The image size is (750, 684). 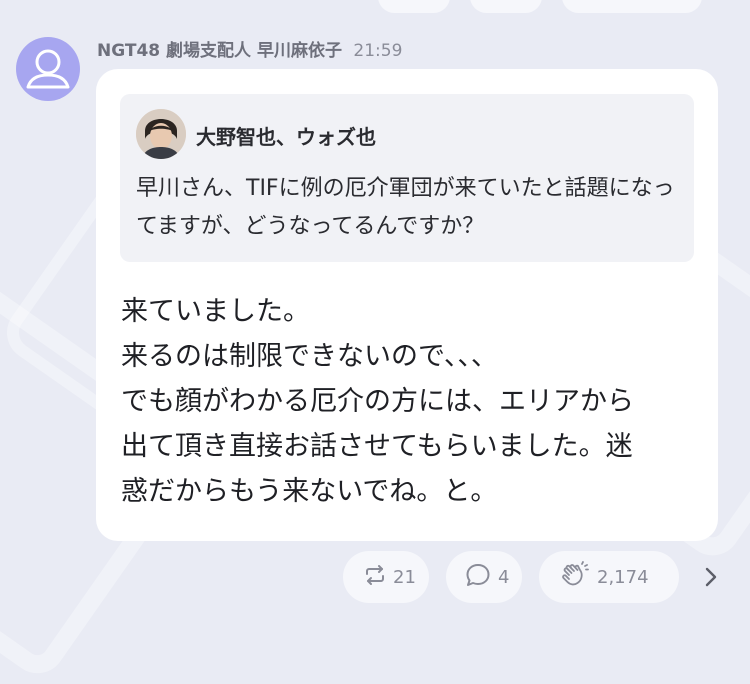 What do you see at coordinates (478, 577) in the screenshot?
I see `reply-bubble-icon` at bounding box center [478, 577].